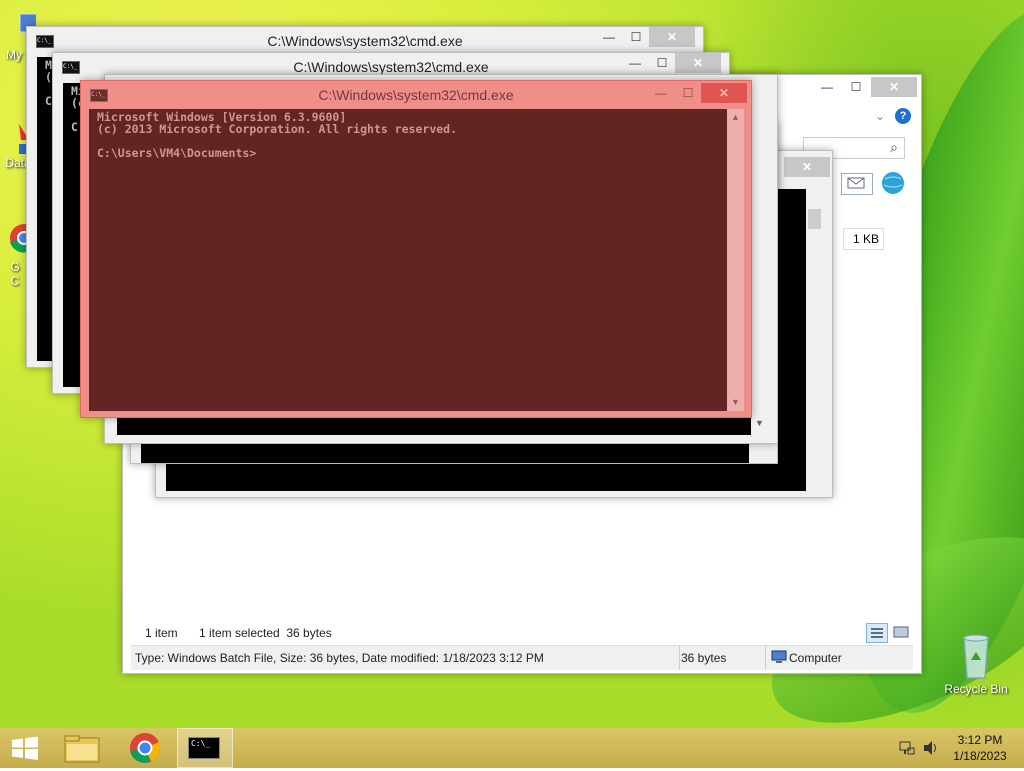 The height and width of the screenshot is (771, 1024). Describe the element at coordinates (827, 87) in the screenshot. I see `explorer-minimize-button: —` at that location.